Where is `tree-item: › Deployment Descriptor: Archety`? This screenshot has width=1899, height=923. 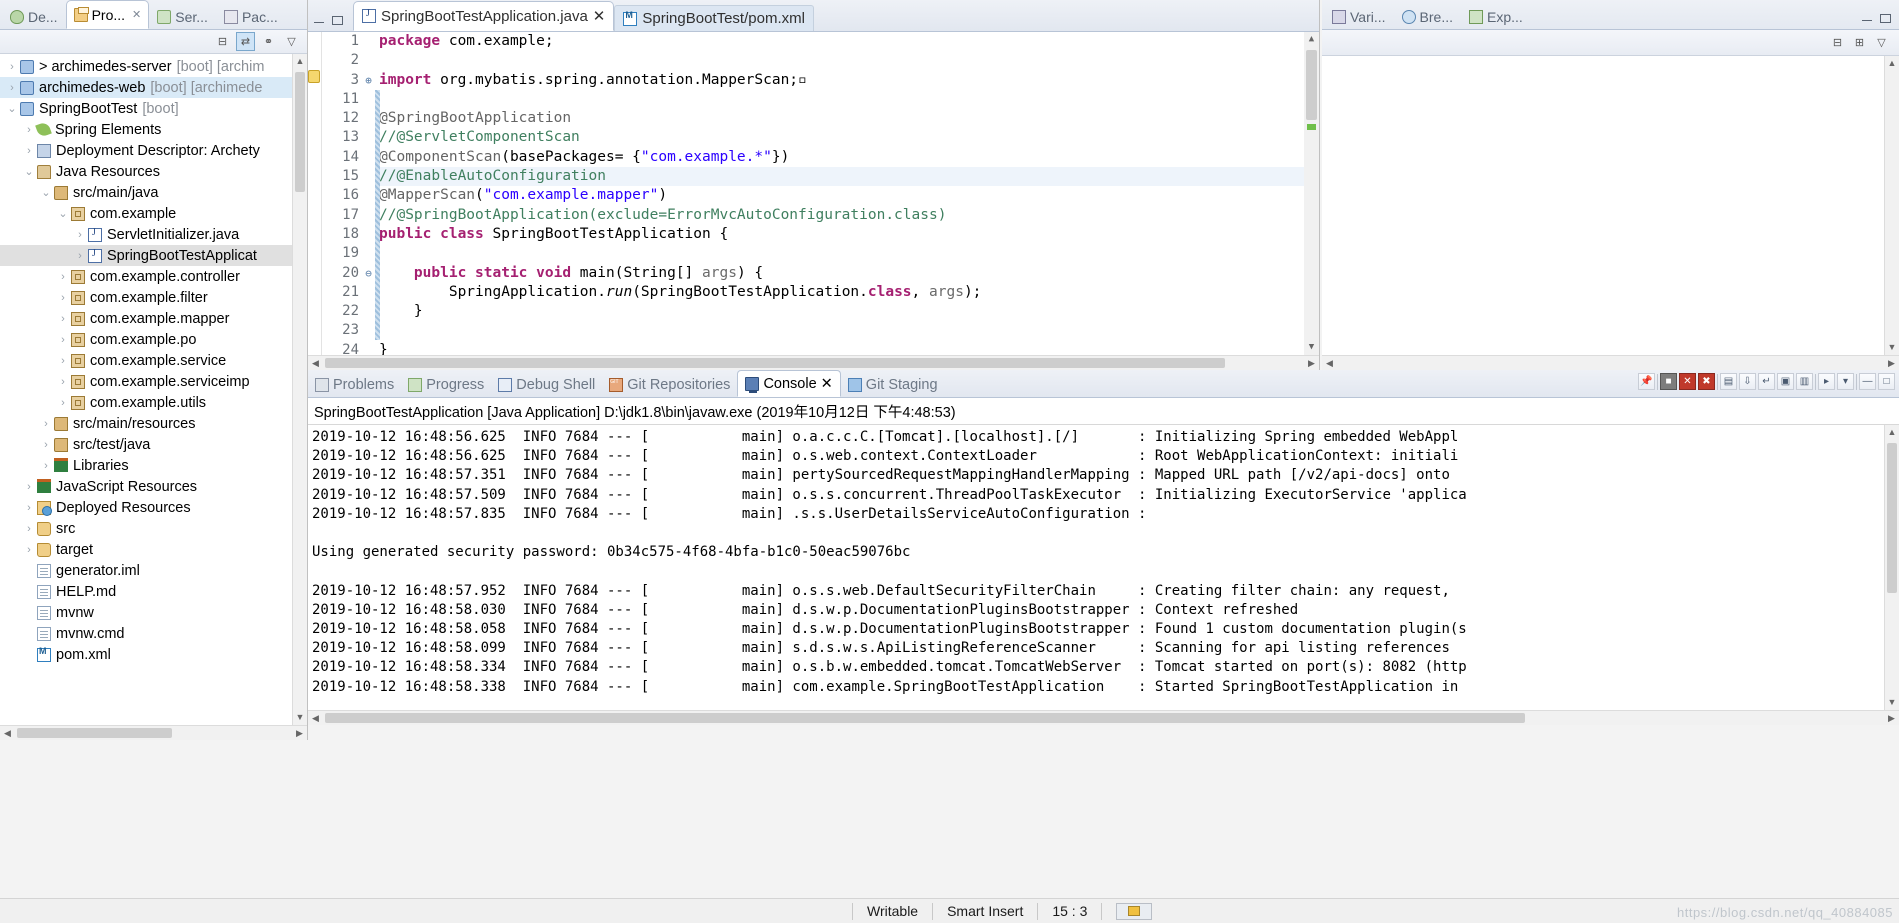
tree-item: › Deployment Descriptor: Archety is located at coordinates (153, 150).